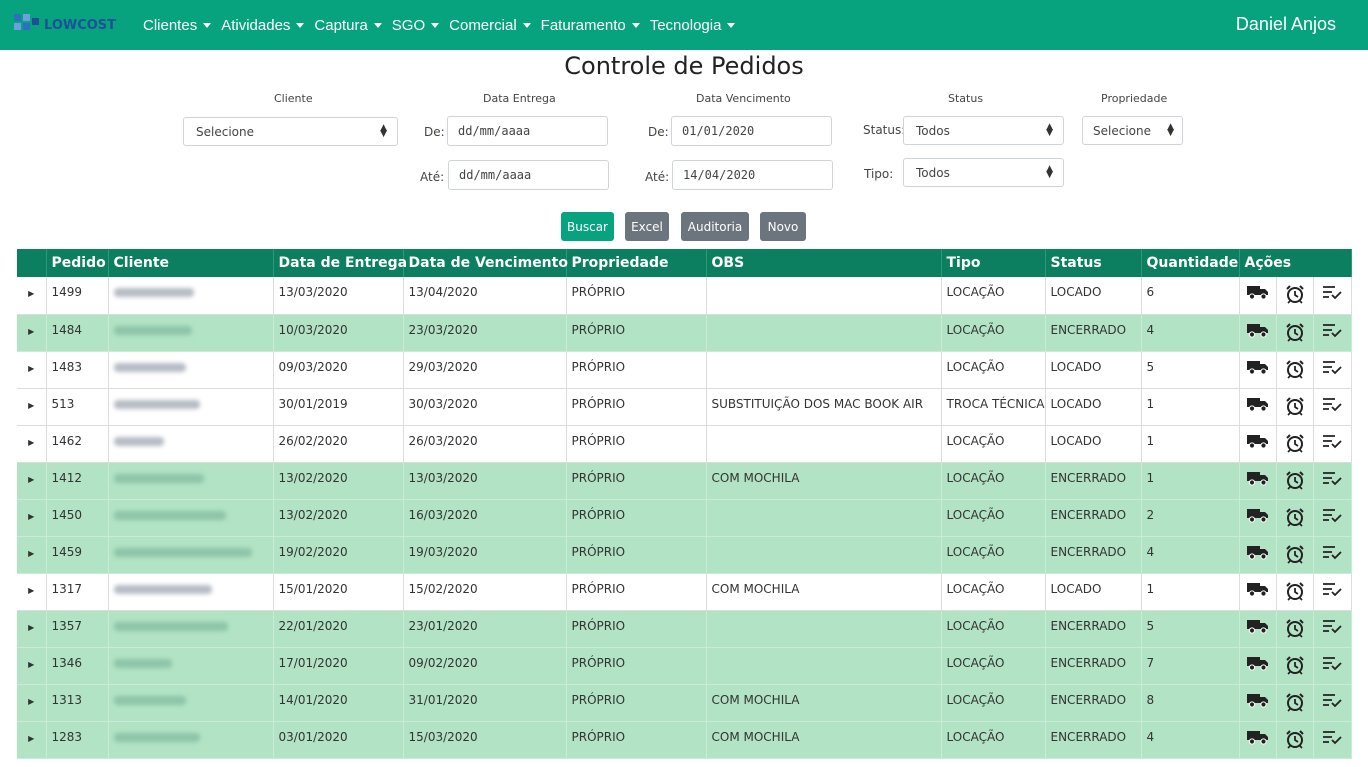 This screenshot has width=1368, height=767. I want to click on nav-tecnologia: Tecnologia, so click(693, 25).